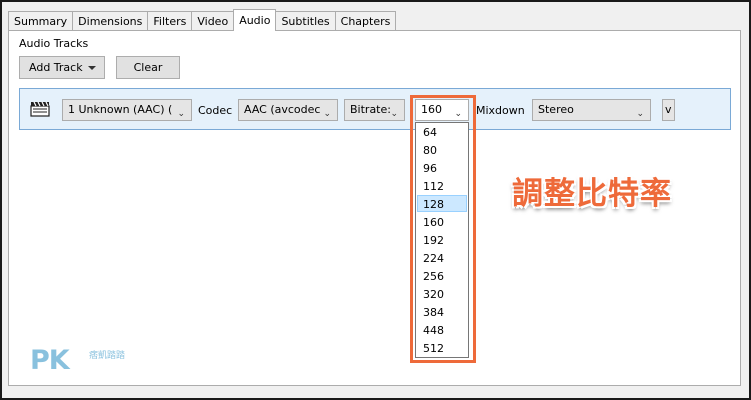 The image size is (751, 400). Describe the element at coordinates (40, 109) in the screenshot. I see `clapperboard-icon` at that location.